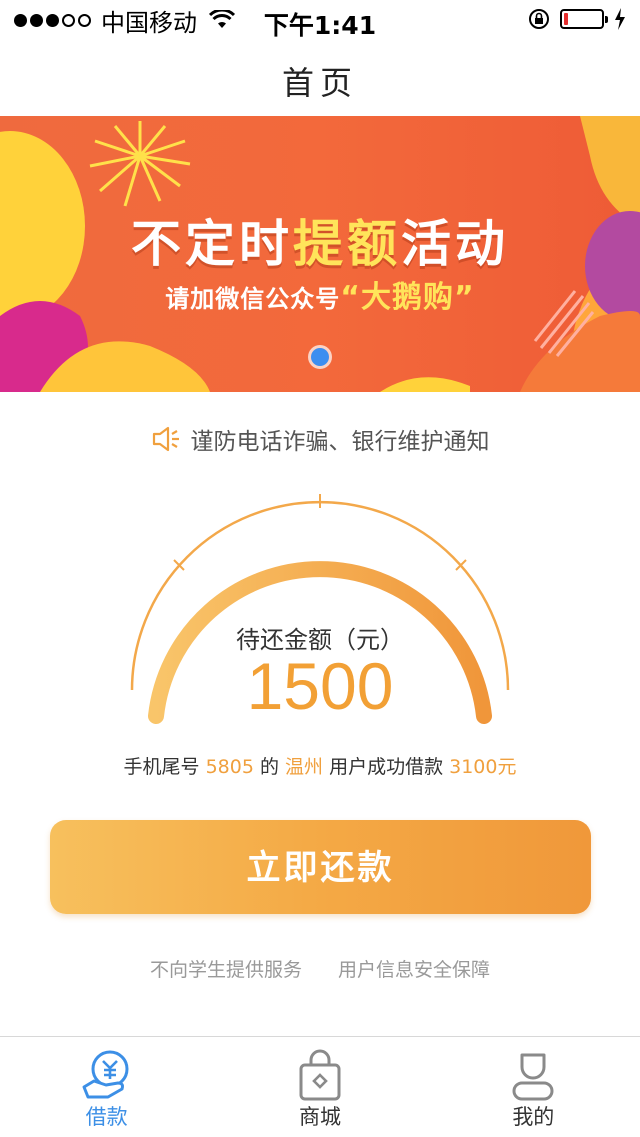 The height and width of the screenshot is (1137, 640). What do you see at coordinates (320, 1075) in the screenshot?
I see `shopping-bag-icon` at bounding box center [320, 1075].